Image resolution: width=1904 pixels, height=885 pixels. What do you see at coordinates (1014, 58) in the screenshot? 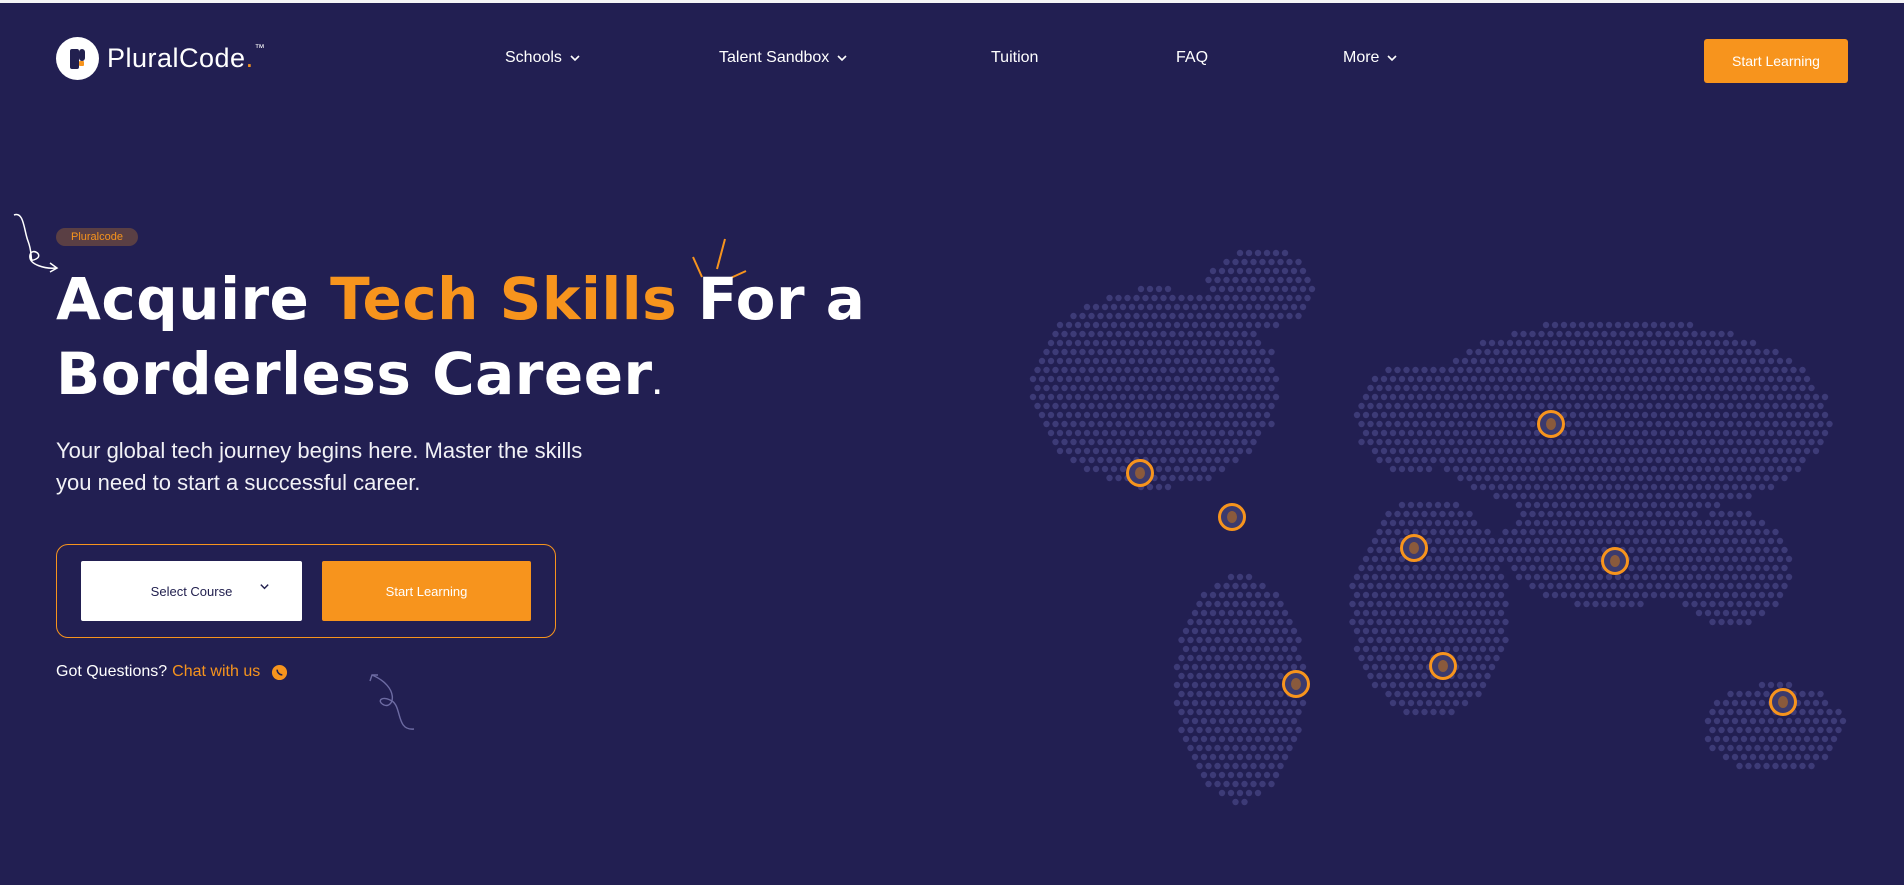
I see `nav-item-tuition: Tuition` at bounding box center [1014, 58].